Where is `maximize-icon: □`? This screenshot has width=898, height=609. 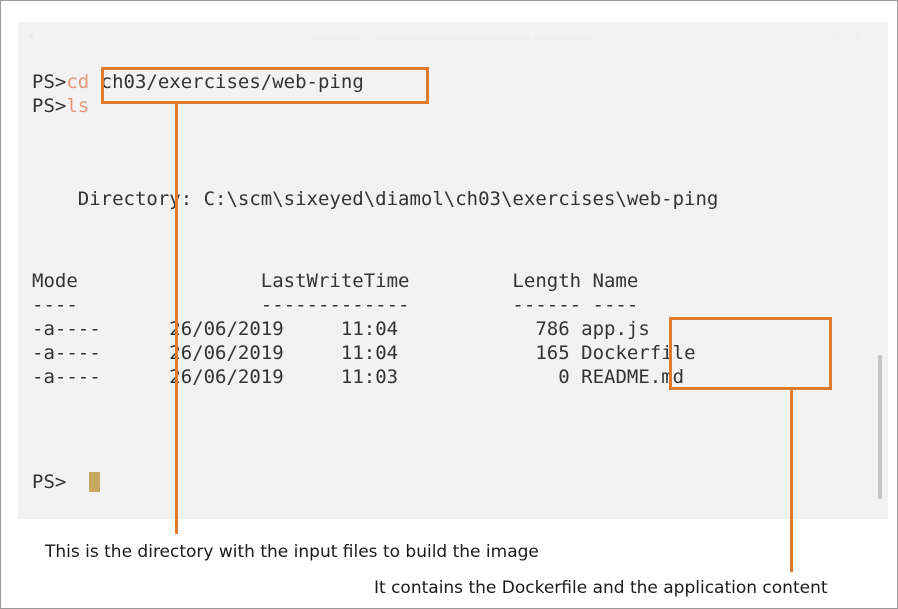
maximize-icon: □ is located at coordinates (843, 36).